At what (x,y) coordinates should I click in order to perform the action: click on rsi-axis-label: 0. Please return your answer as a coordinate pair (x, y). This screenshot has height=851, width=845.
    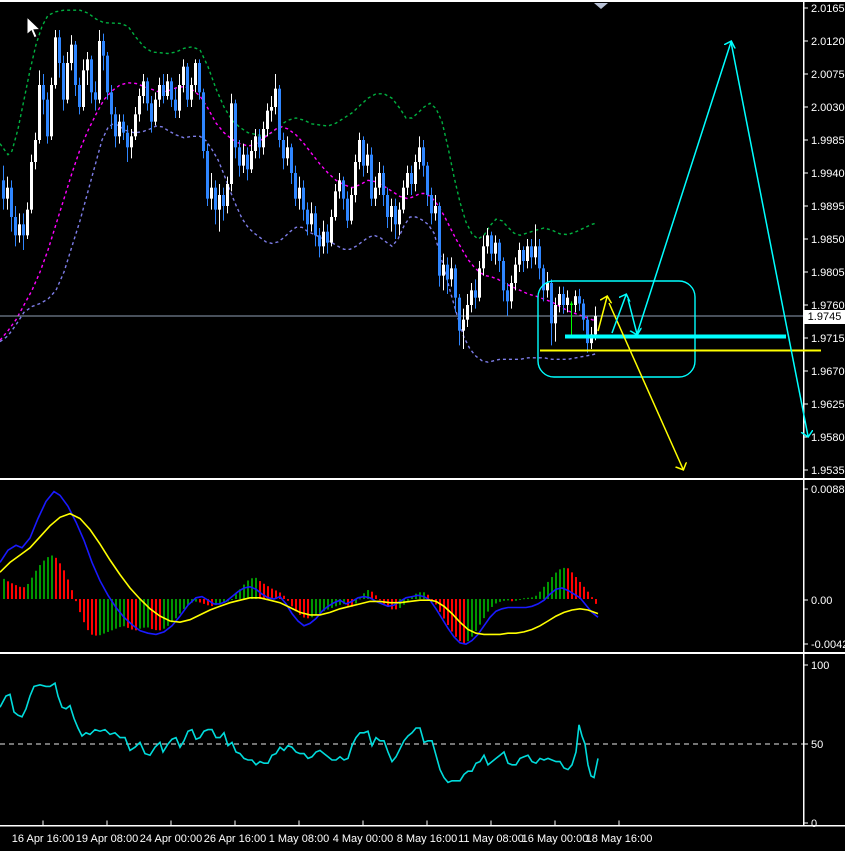
    Looking at the image, I should click on (814, 824).